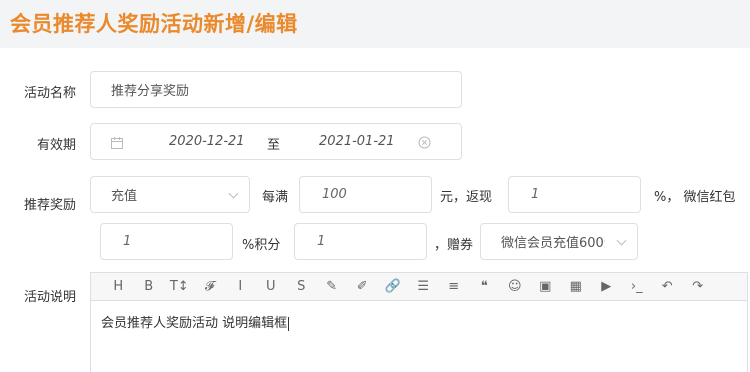 The height and width of the screenshot is (372, 750). I want to click on yuan-return-text: 元，返现, so click(466, 197).